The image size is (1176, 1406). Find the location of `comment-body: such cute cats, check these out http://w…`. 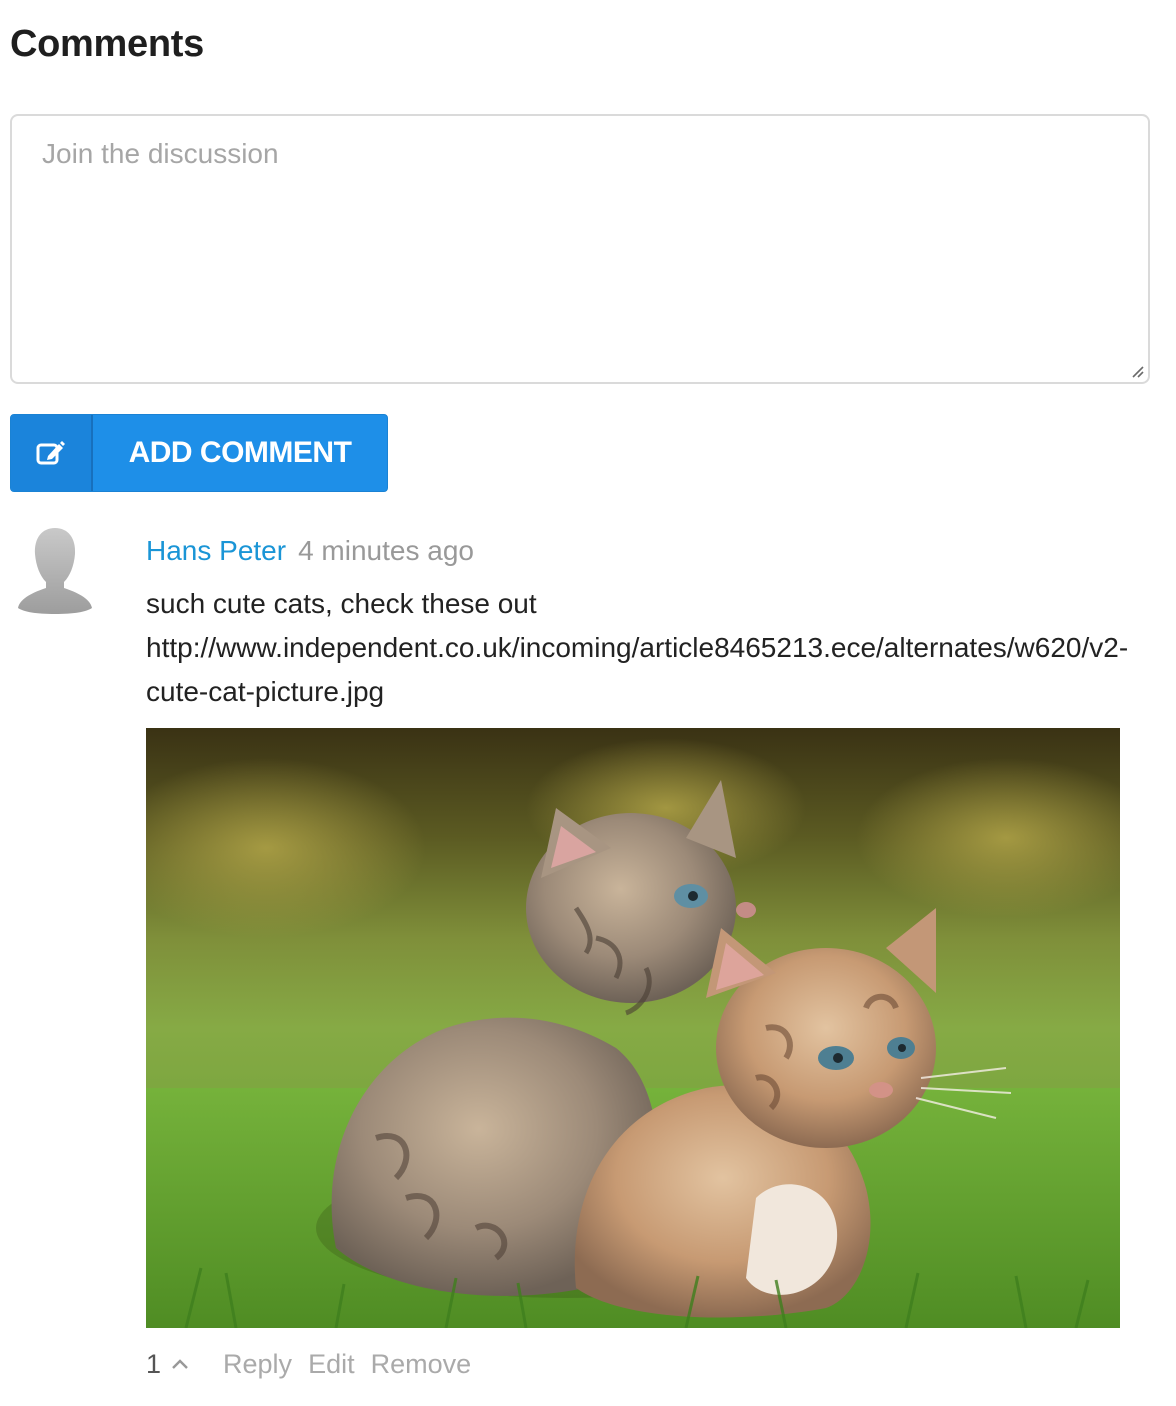

comment-body: such cute cats, check these out http://w… is located at coordinates (641, 648).